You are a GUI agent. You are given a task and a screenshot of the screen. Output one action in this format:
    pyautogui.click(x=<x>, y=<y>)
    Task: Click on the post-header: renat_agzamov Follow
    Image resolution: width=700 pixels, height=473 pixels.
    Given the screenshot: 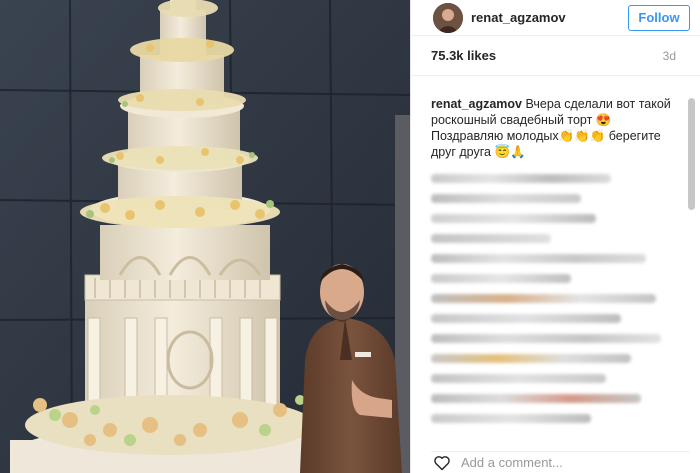 What is the action you would take?
    pyautogui.click(x=555, y=18)
    